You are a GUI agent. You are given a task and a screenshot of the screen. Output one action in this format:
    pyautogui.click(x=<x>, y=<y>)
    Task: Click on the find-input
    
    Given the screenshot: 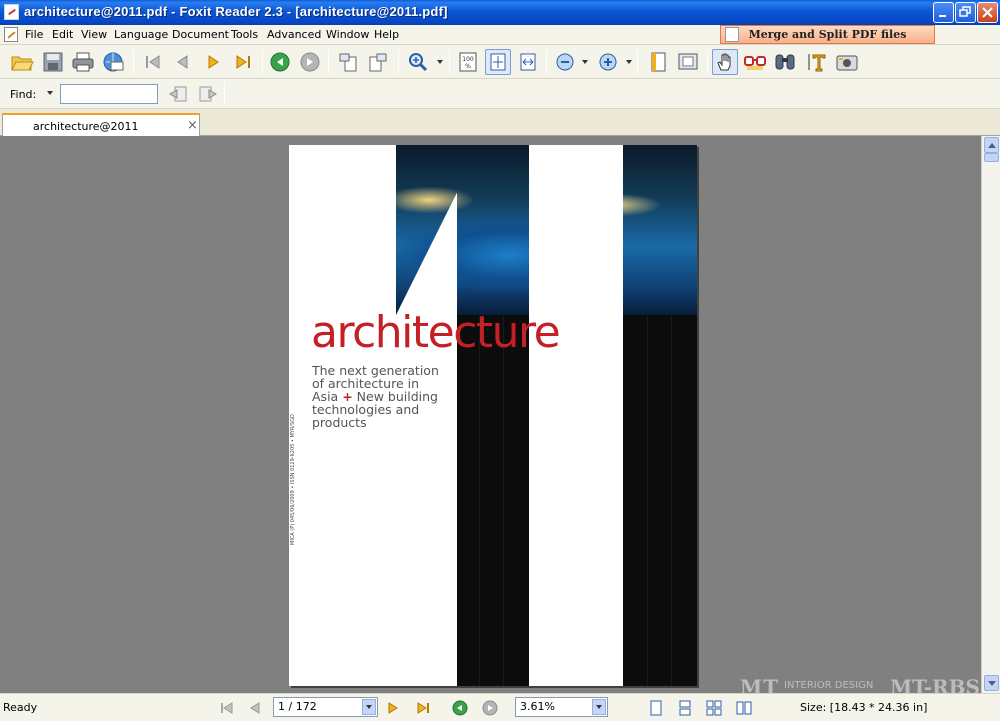 What is the action you would take?
    pyautogui.click(x=109, y=94)
    